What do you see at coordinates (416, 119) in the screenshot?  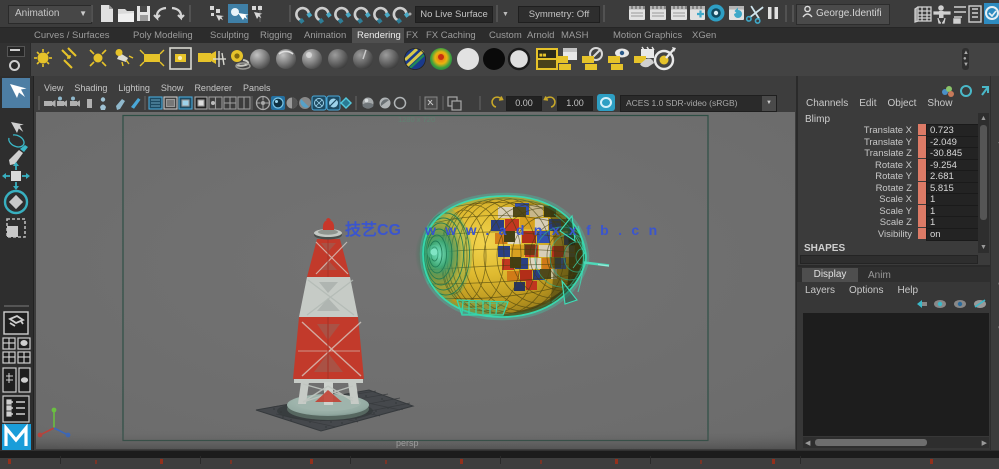 I see `svg-text: 1280 x 720` at bounding box center [416, 119].